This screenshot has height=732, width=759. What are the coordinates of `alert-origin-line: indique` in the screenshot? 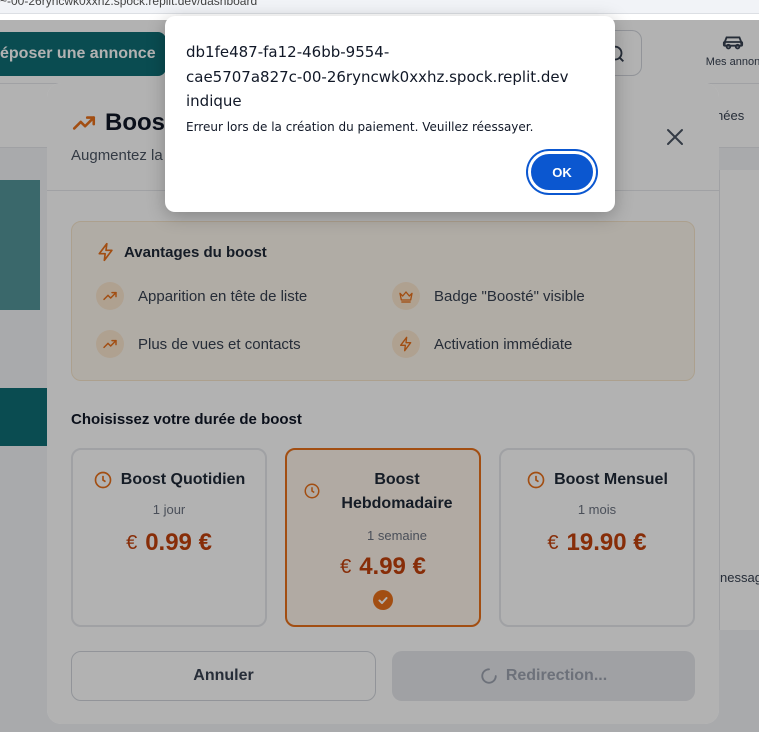 It's located at (214, 101).